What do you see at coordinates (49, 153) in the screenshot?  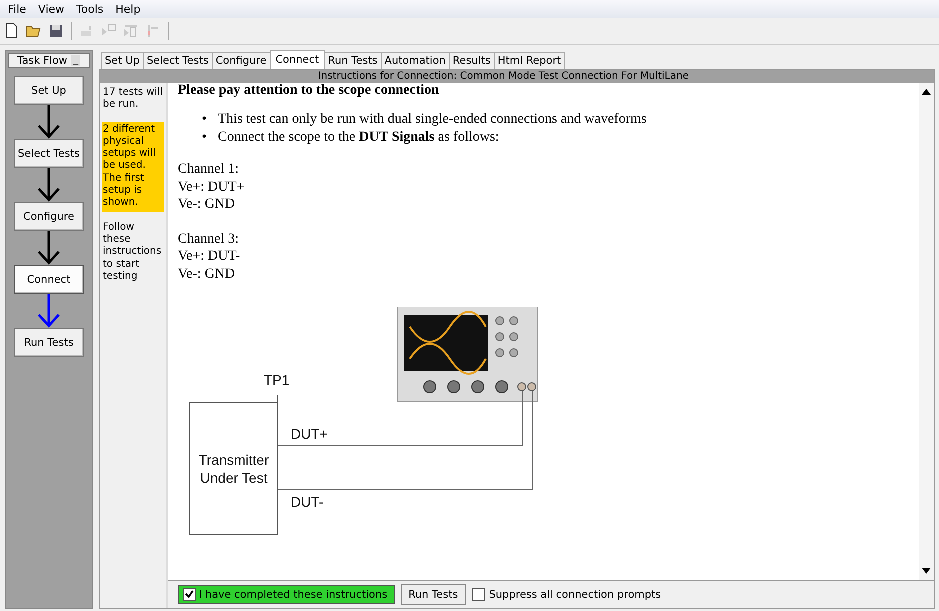 I see `task-flow-step-button: Select Tests` at bounding box center [49, 153].